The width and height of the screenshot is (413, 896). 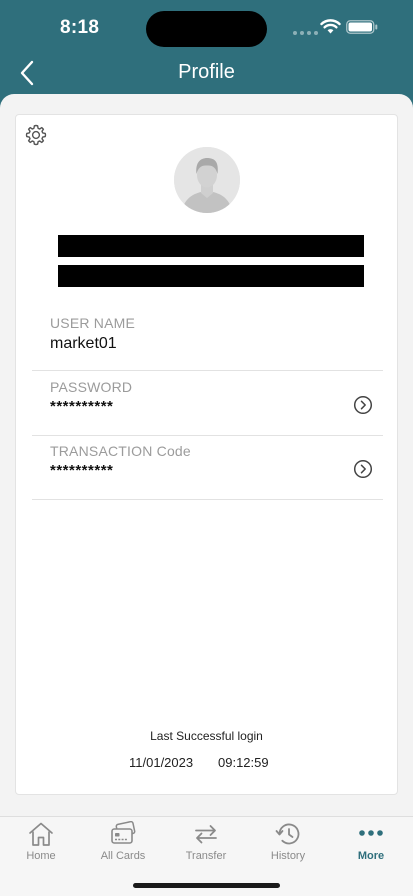 I want to click on settings-button, so click(x=36, y=135).